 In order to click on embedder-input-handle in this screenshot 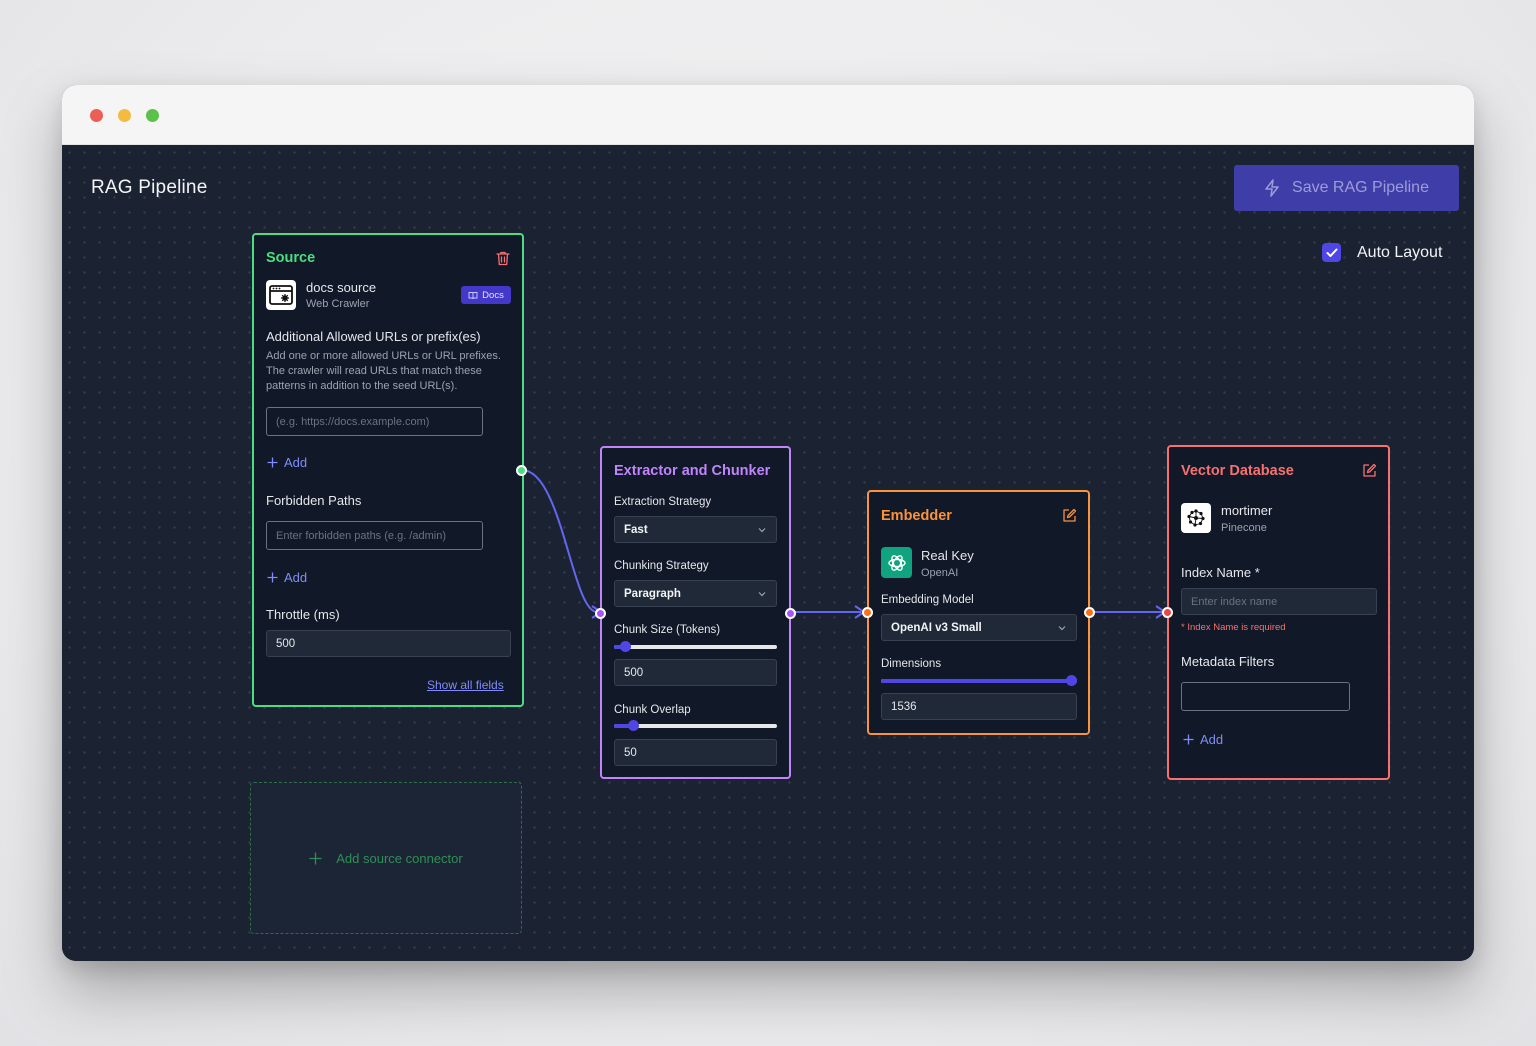, I will do `click(867, 612)`.